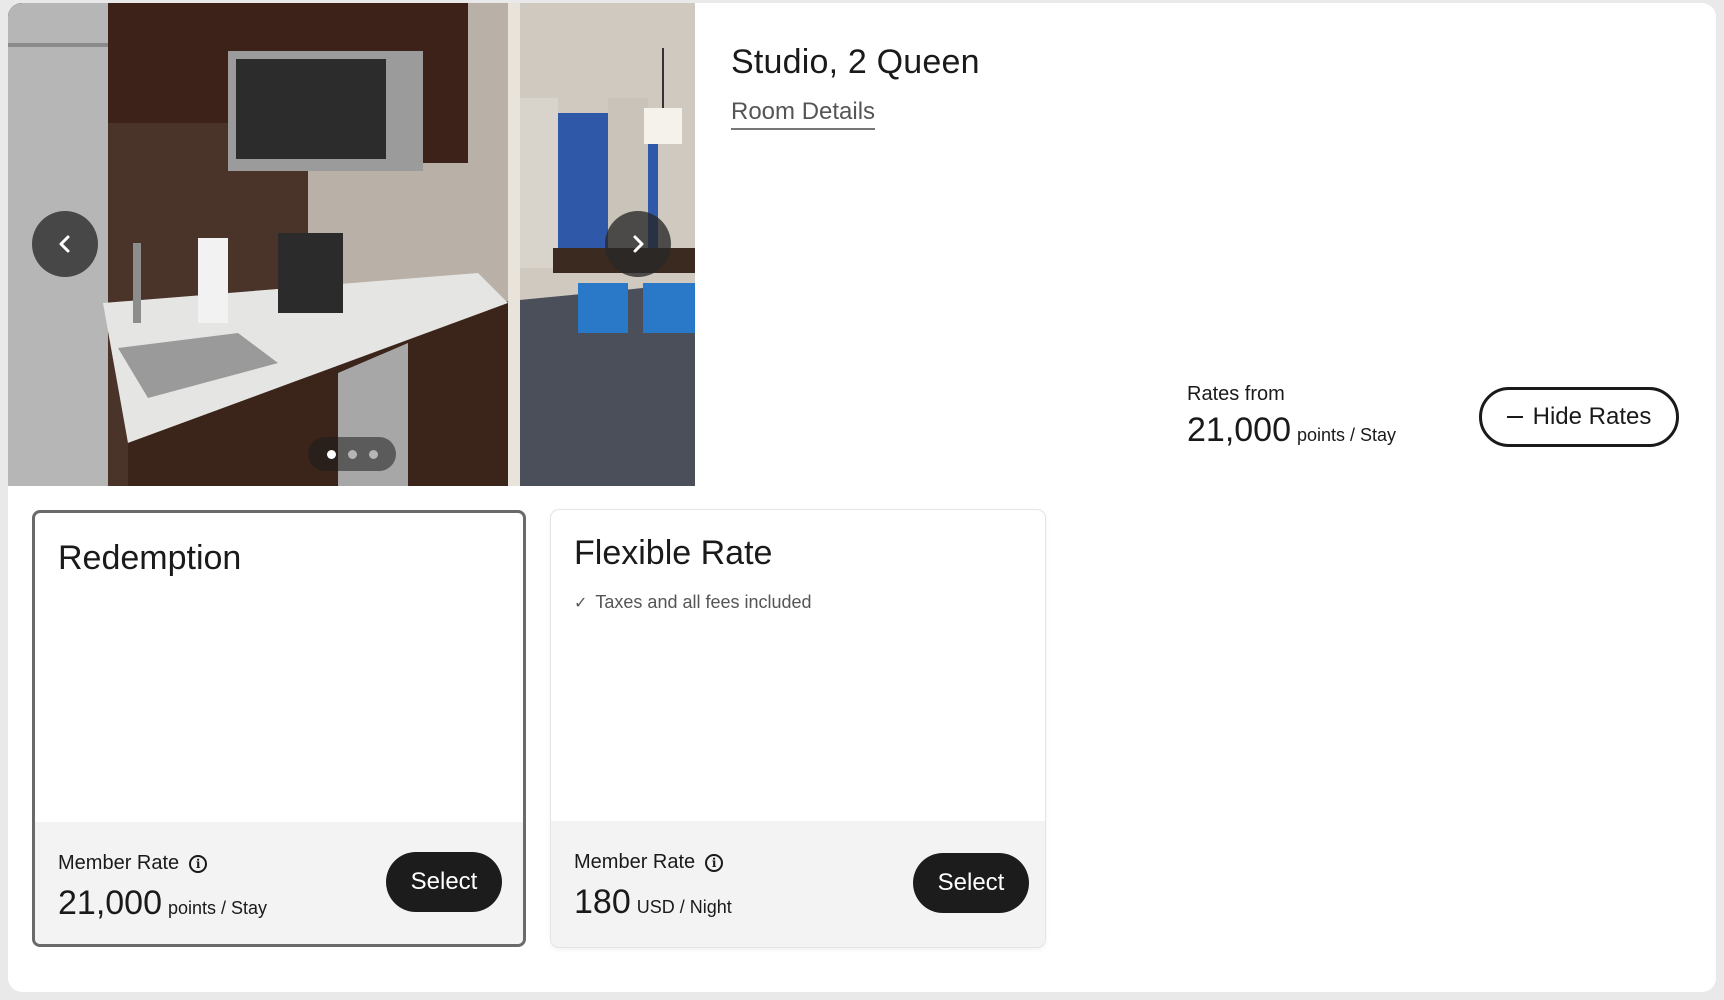 The width and height of the screenshot is (1724, 1000). I want to click on rate-amount: 180, so click(602, 902).